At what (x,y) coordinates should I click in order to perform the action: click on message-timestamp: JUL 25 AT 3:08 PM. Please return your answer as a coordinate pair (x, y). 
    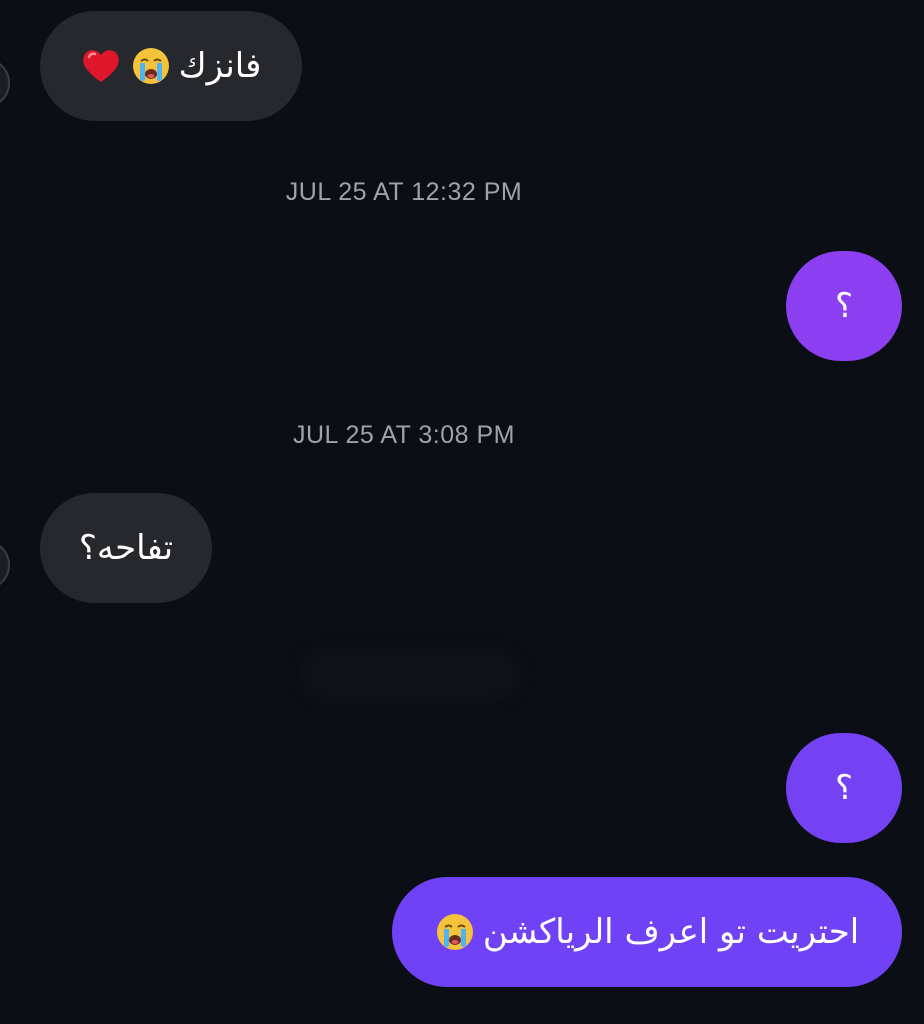
    Looking at the image, I should click on (404, 435).